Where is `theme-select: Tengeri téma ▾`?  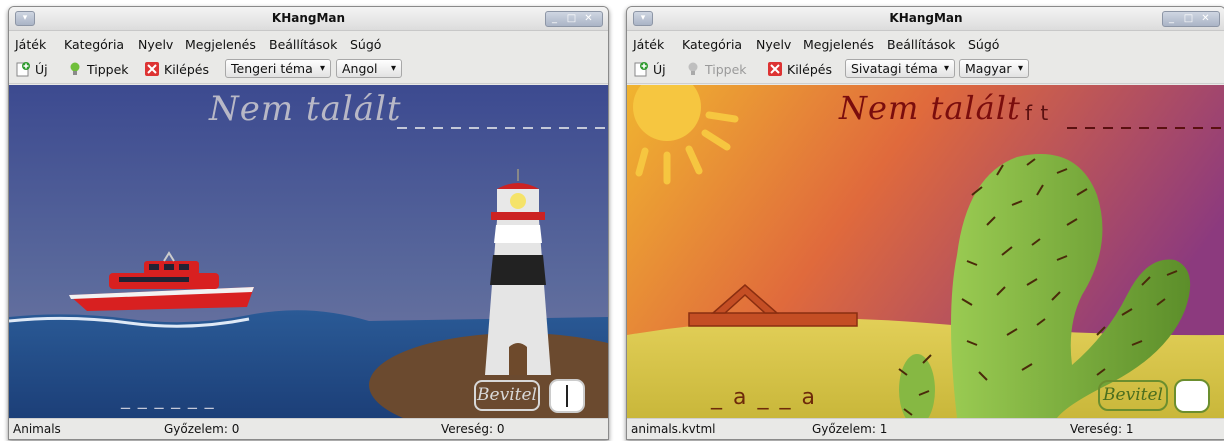
theme-select: Tengeri téma ▾ is located at coordinates (278, 68).